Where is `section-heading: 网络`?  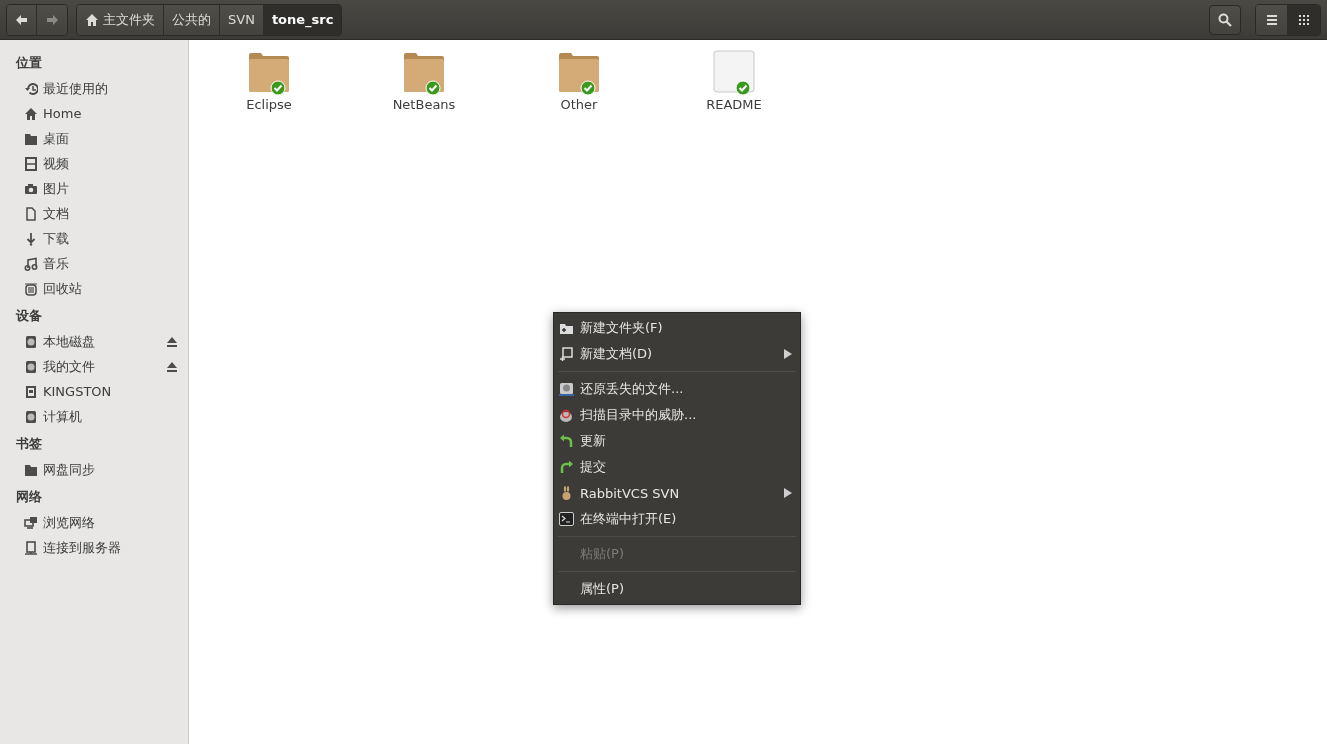 section-heading: 网络 is located at coordinates (29, 497).